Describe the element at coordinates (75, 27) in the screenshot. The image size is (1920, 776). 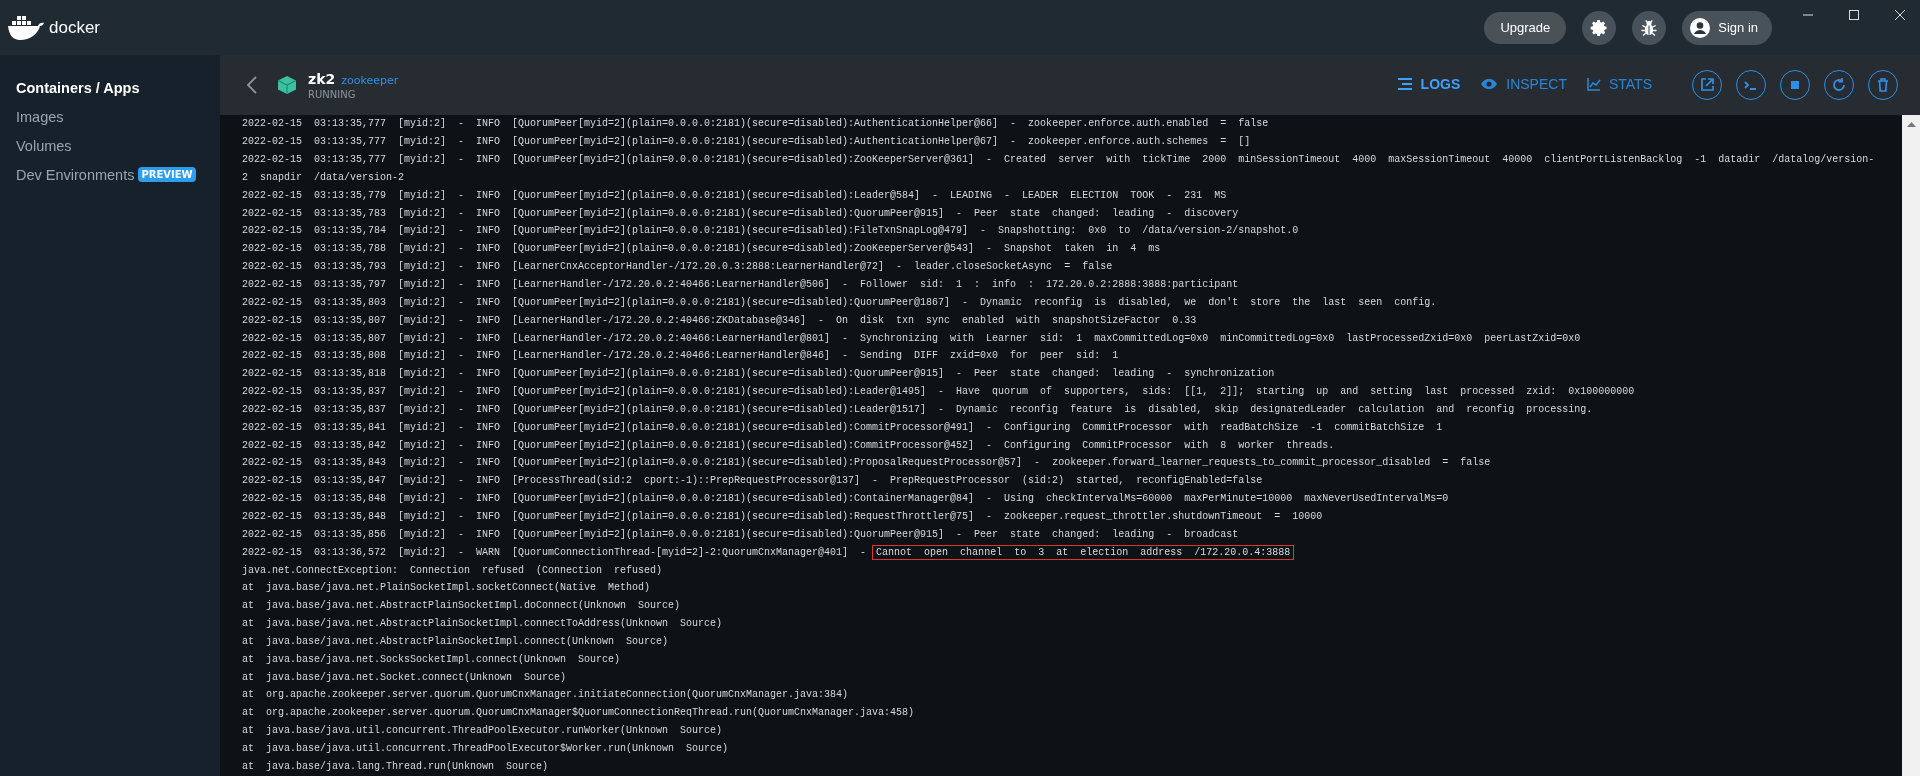
I see `app-name: docker` at that location.